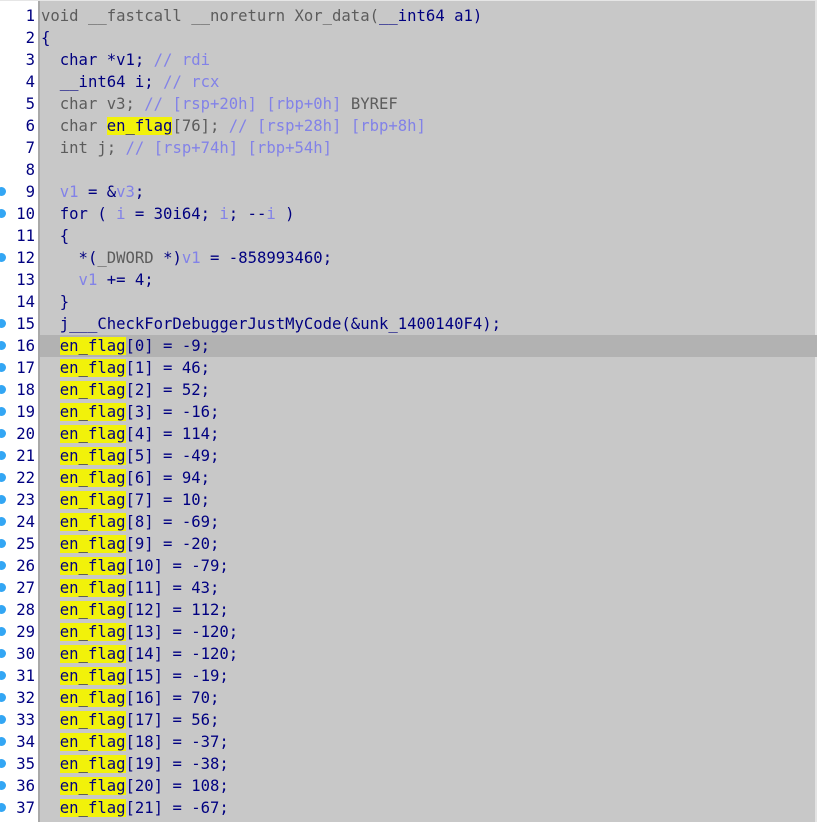 This screenshot has height=822, width=817. Describe the element at coordinates (408, 808) in the screenshot. I see `code-line: 37 en_flag[21] = -67;` at that location.